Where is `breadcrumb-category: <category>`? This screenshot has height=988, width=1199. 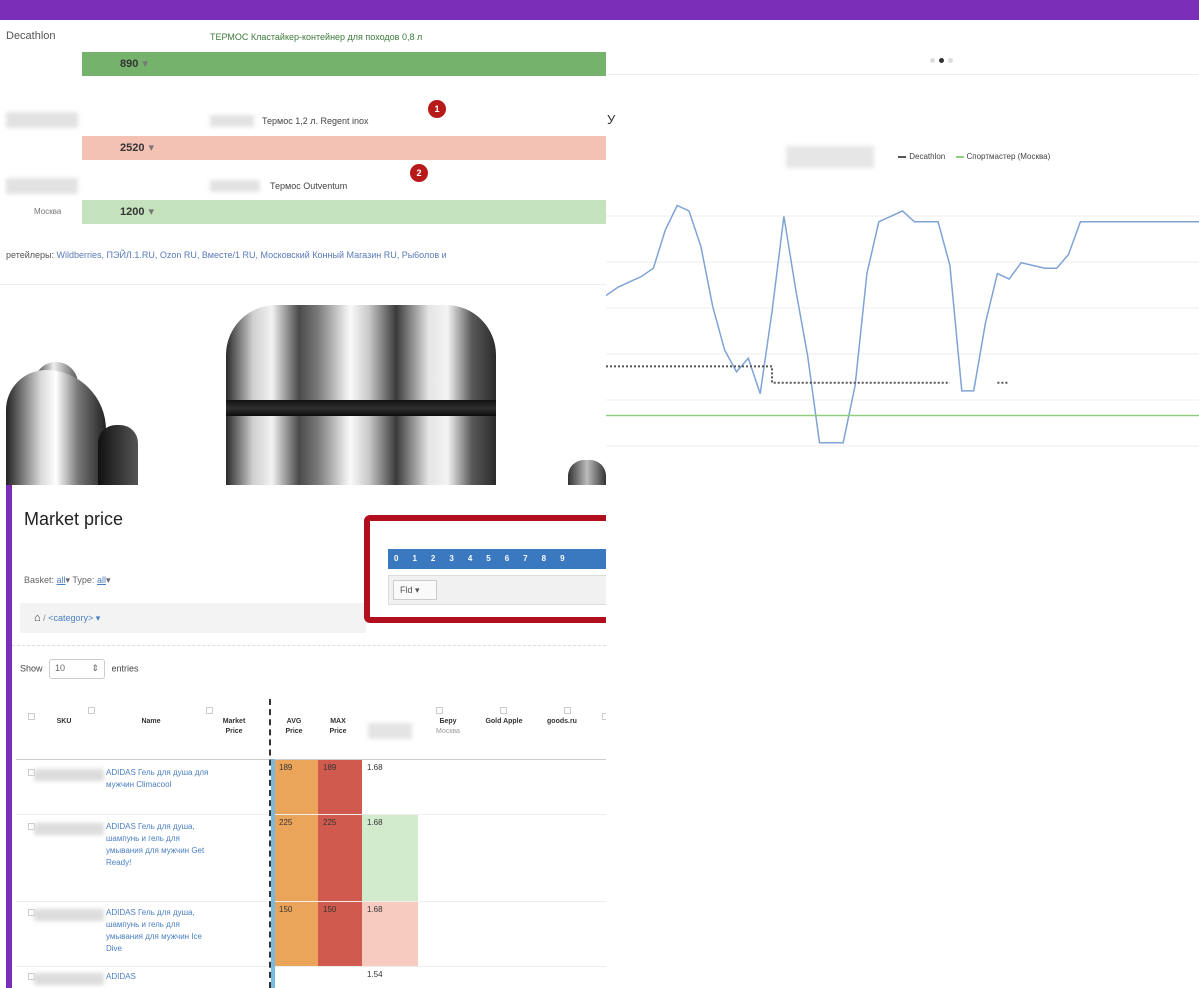
breadcrumb-category: <category> is located at coordinates (70, 618).